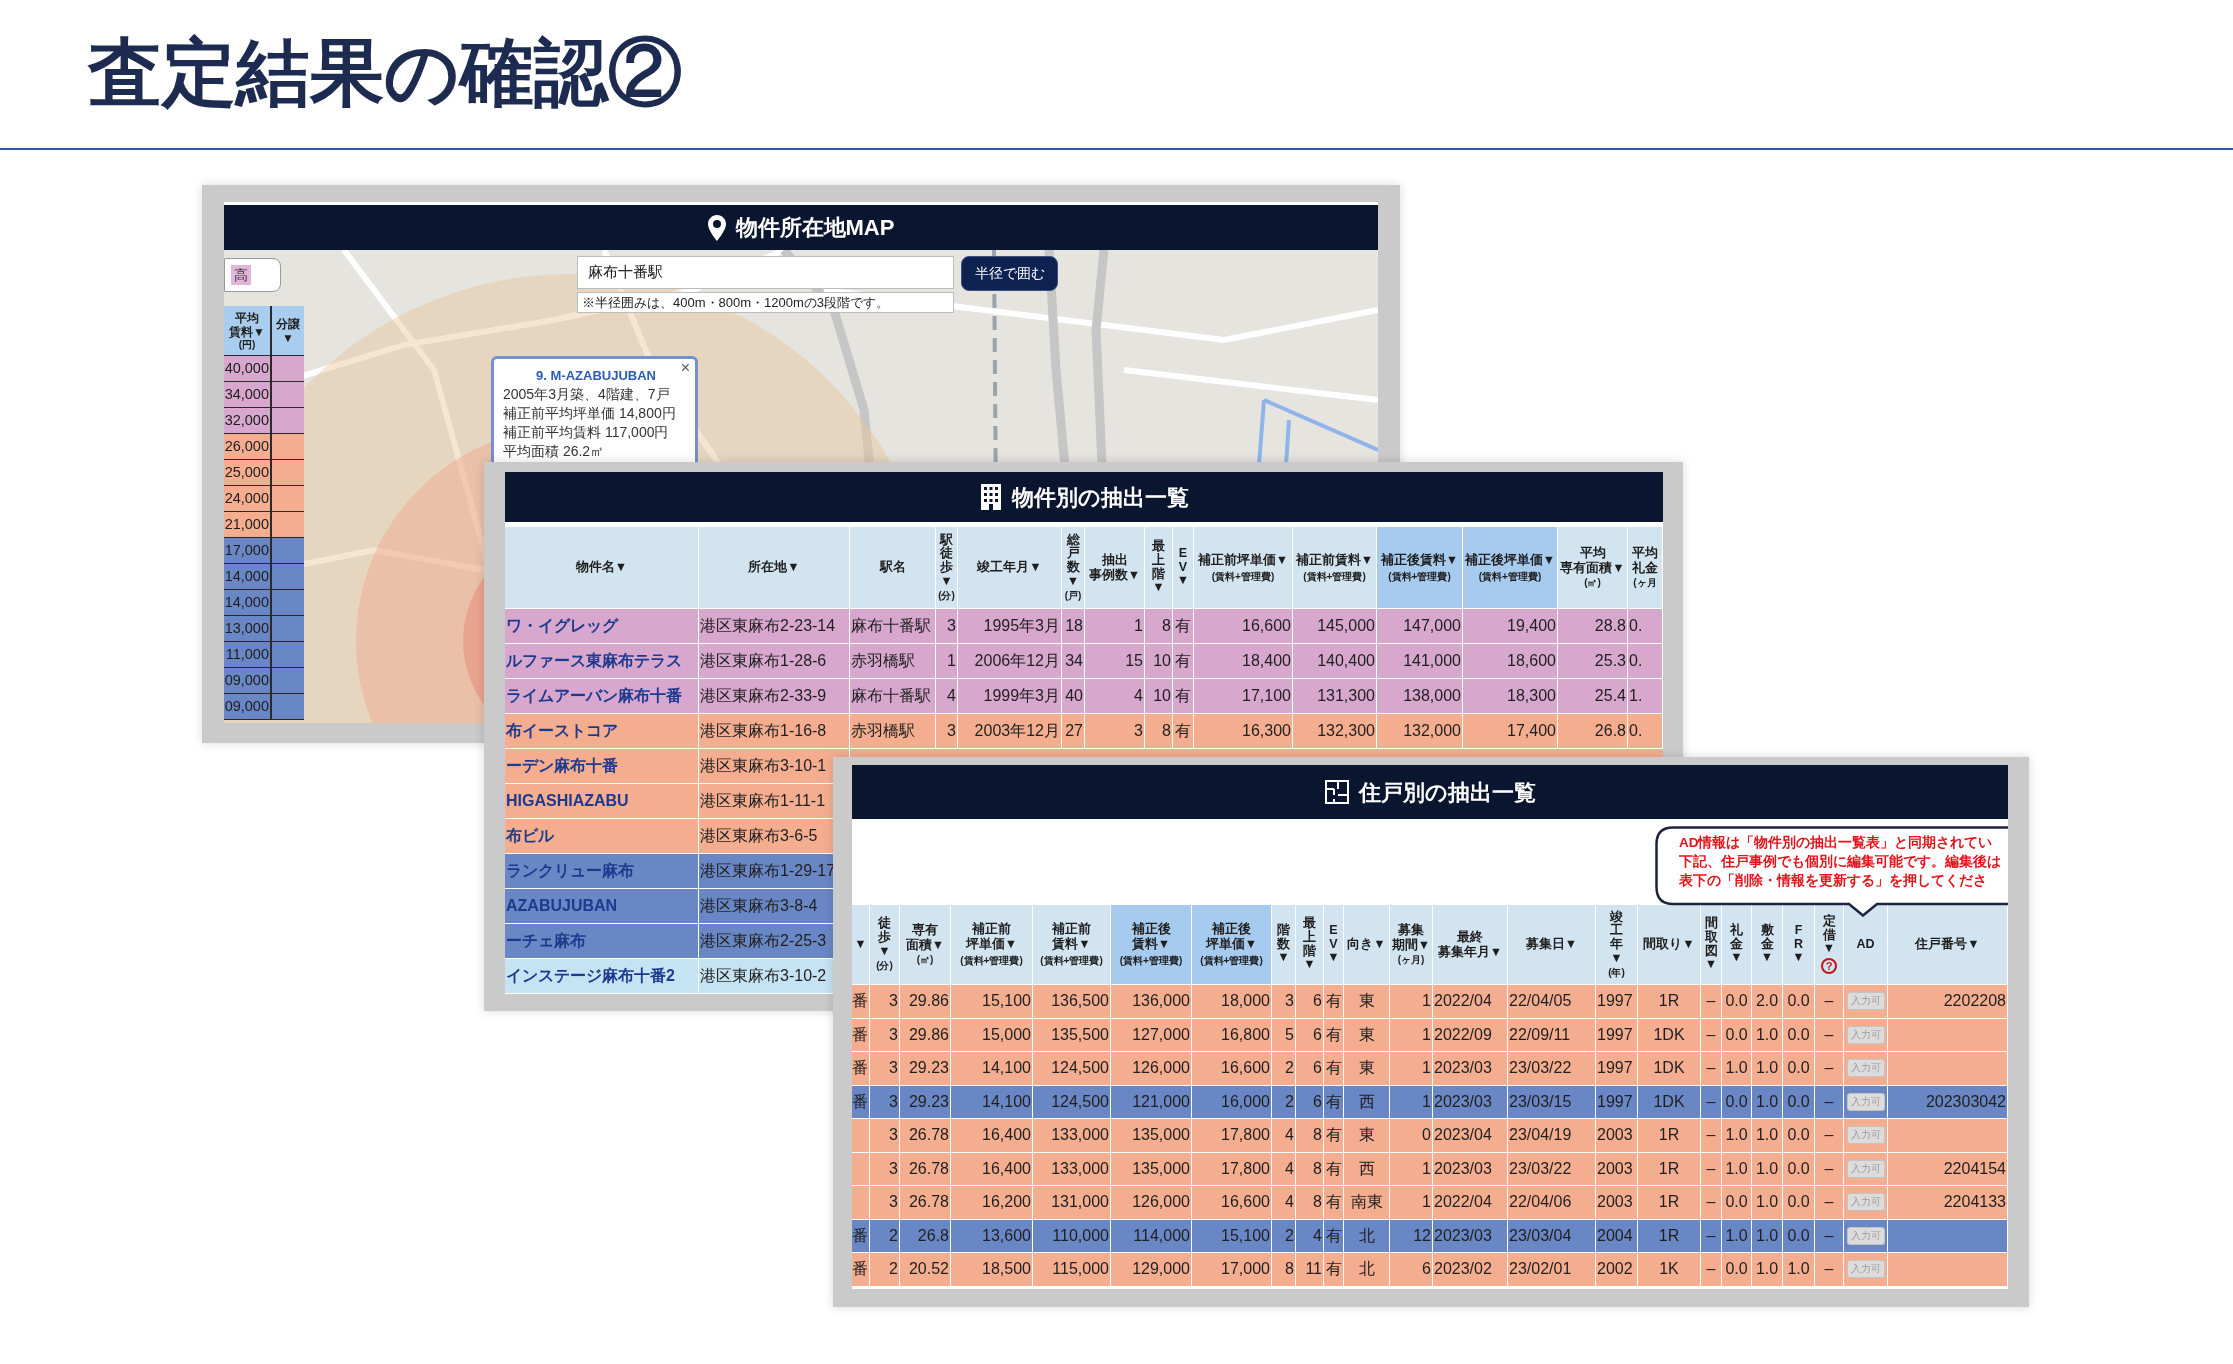 This screenshot has height=1364, width=2233. I want to click on table-cell: 131,300, so click(1335, 696).